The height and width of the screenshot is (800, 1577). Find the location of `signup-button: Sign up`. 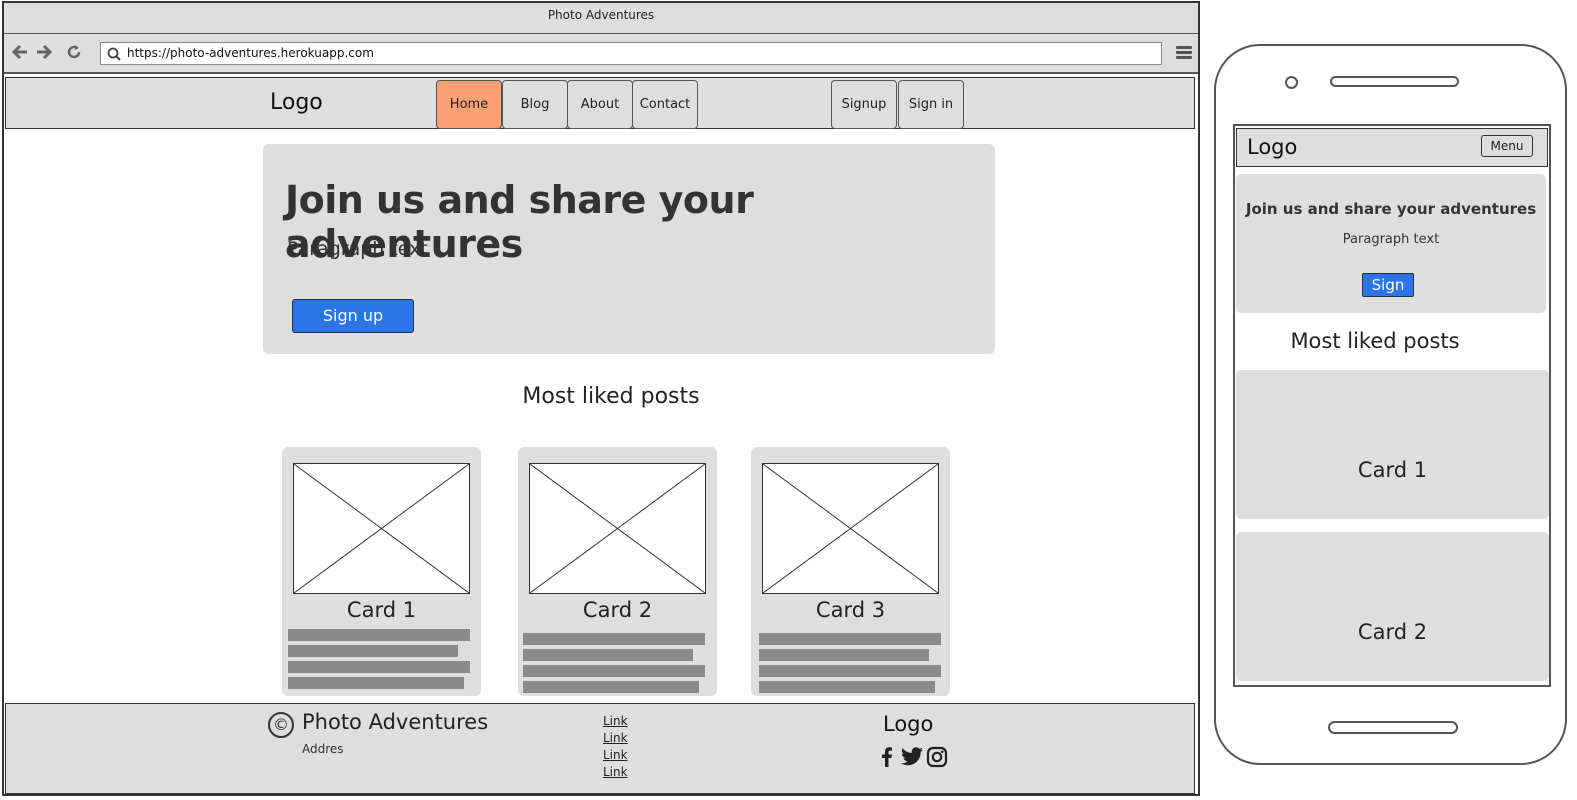

signup-button: Sign up is located at coordinates (353, 316).